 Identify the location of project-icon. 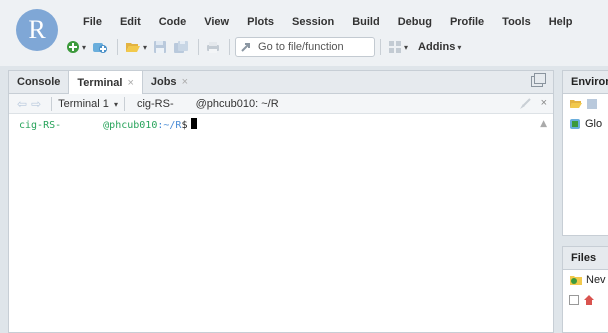
(100, 48).